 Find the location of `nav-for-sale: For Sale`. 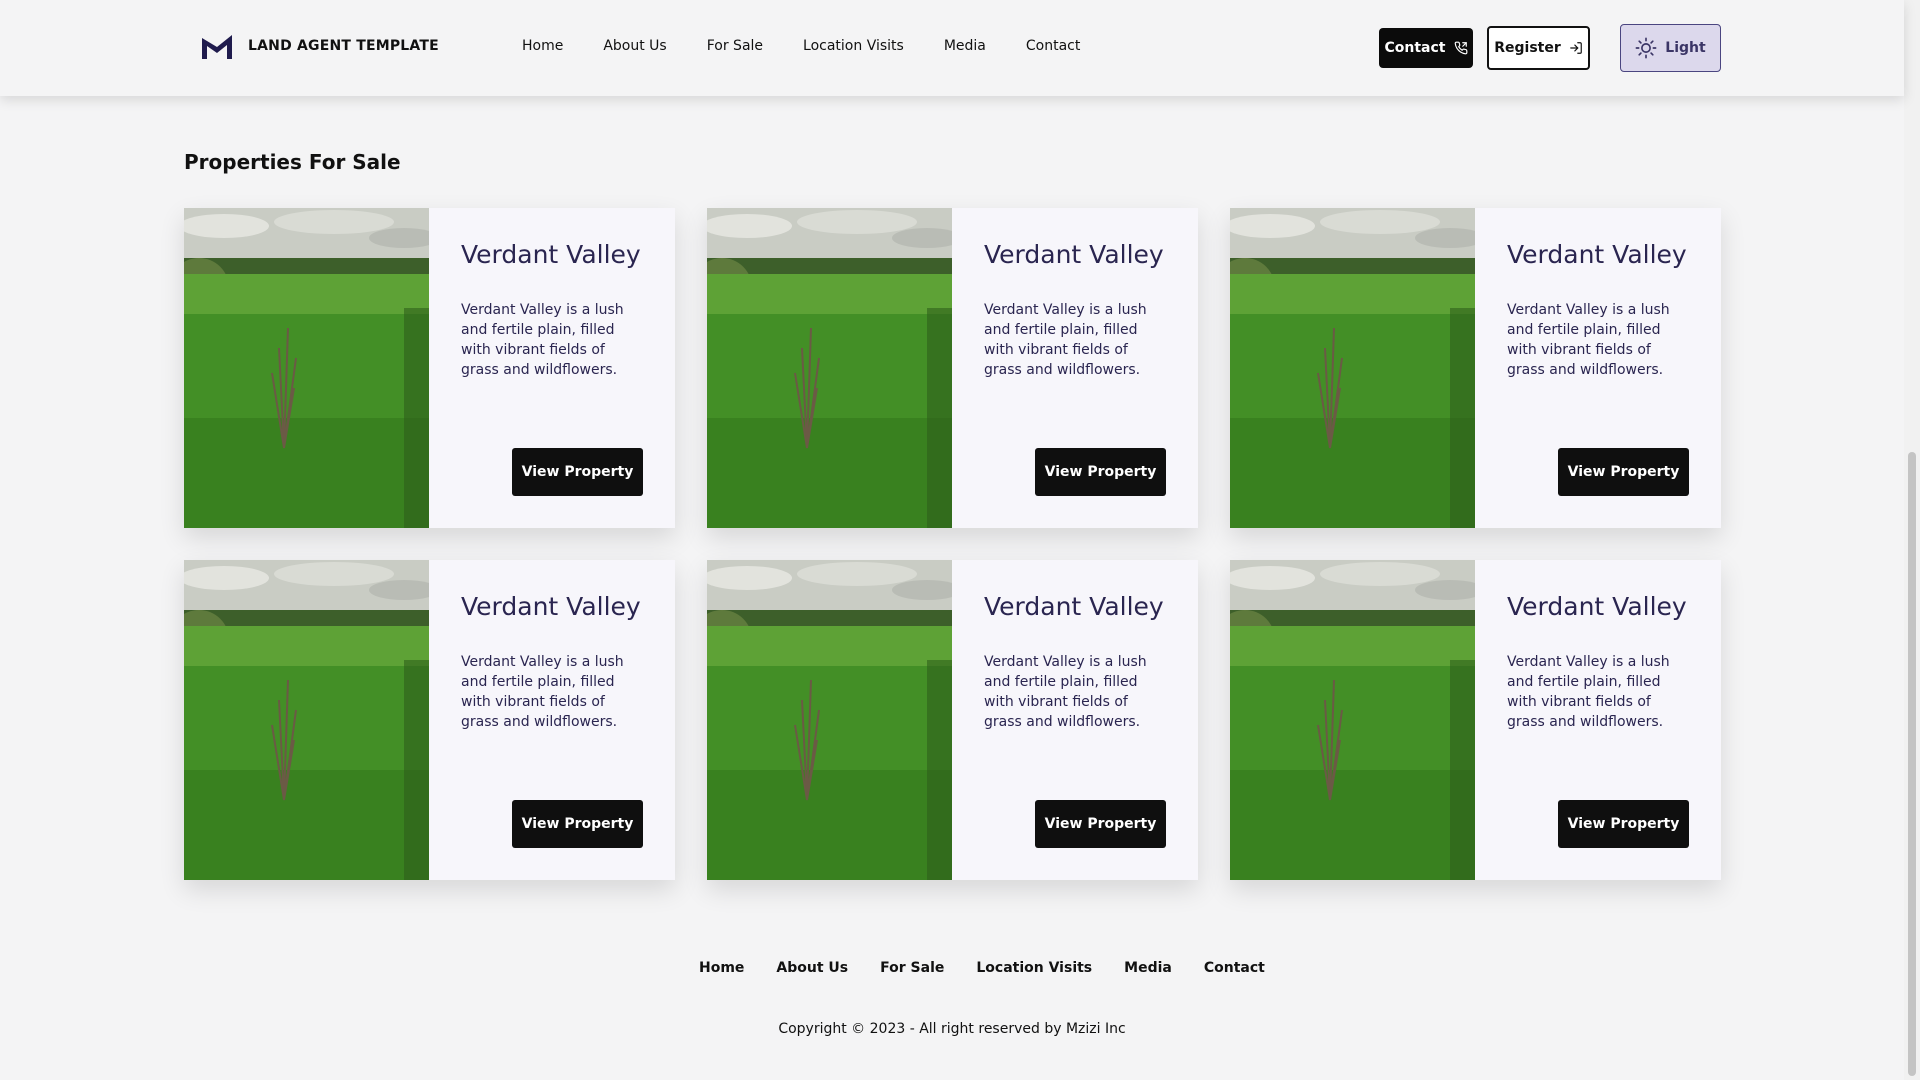

nav-for-sale: For Sale is located at coordinates (735, 46).